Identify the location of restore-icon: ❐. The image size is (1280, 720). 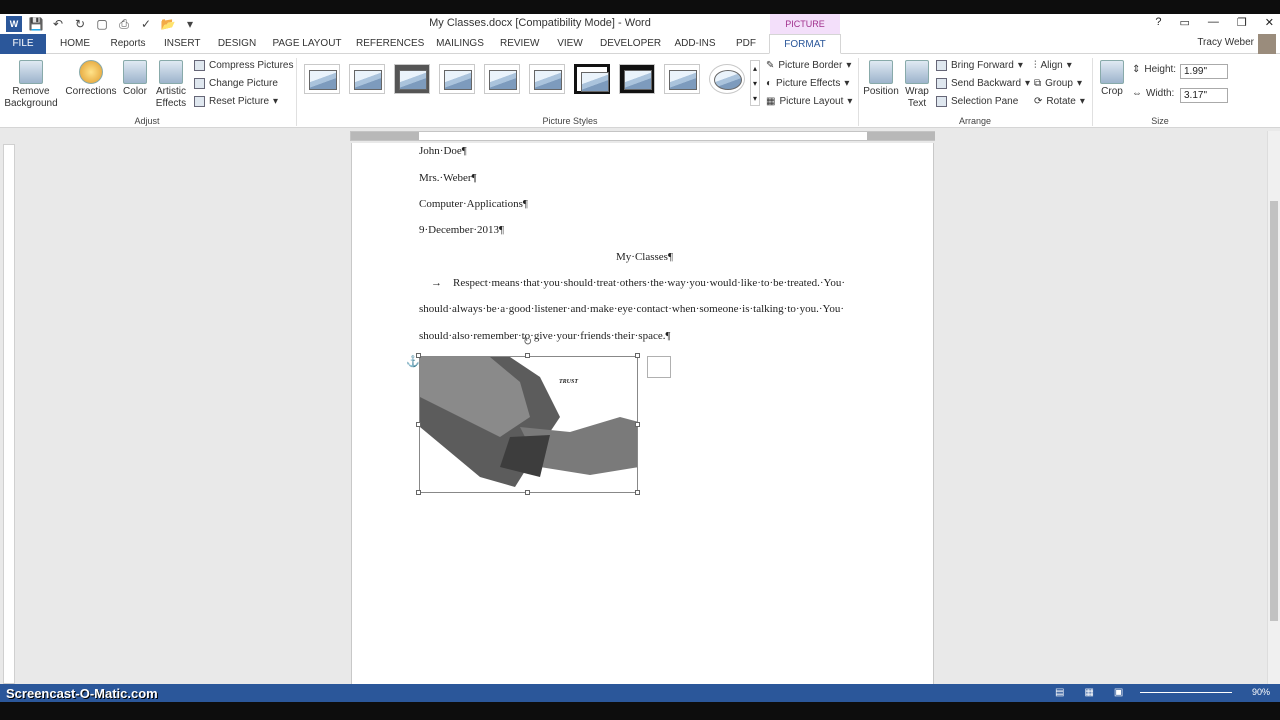
(1242, 22).